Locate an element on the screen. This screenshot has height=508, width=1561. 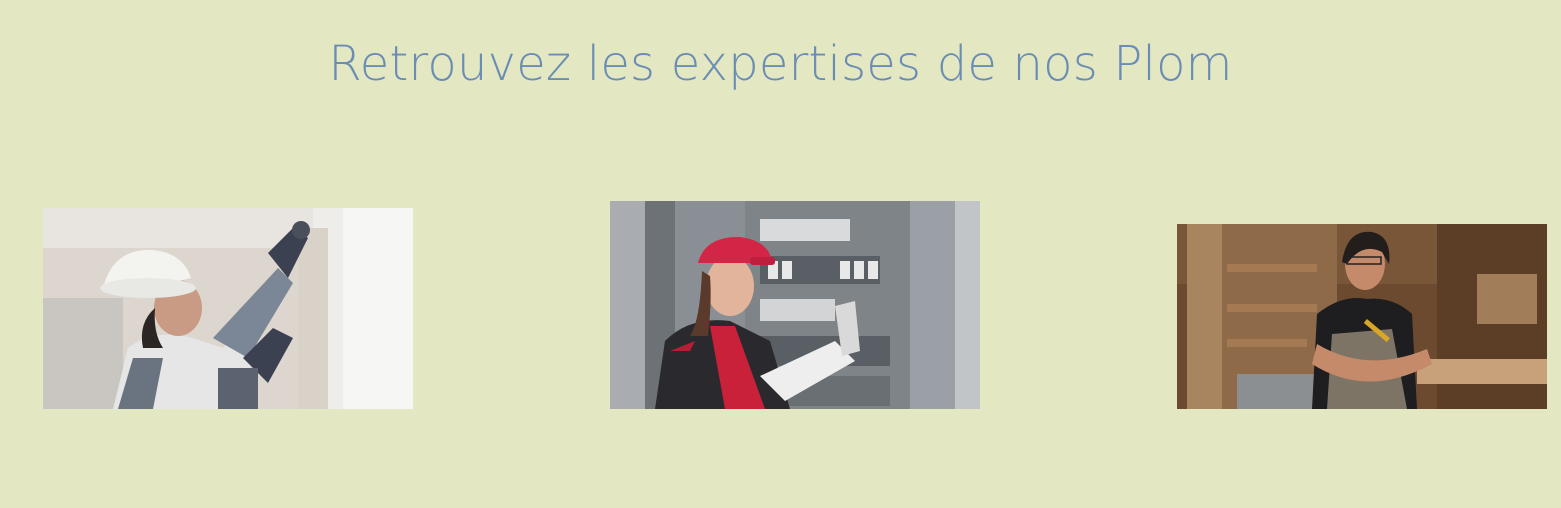
electrician-photo is located at coordinates (795, 305).